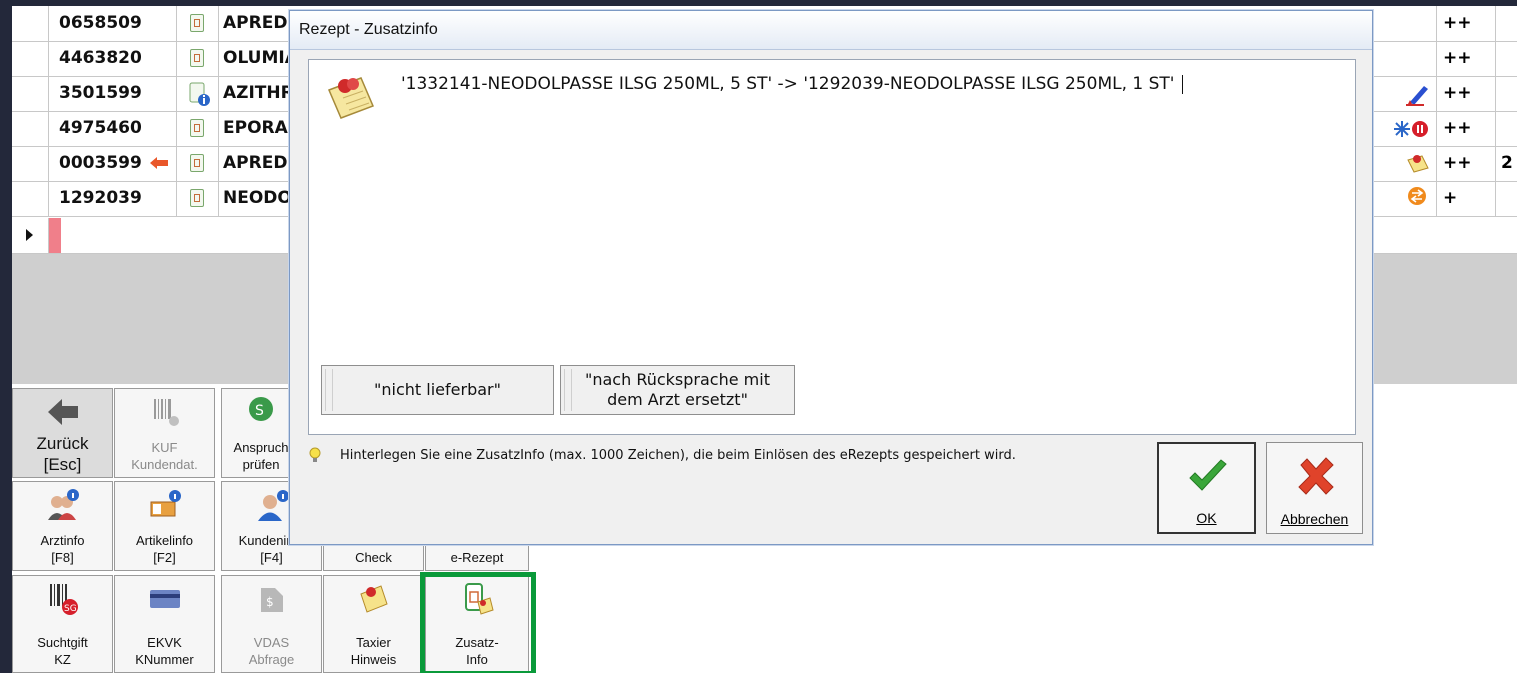  What do you see at coordinates (437, 390) in the screenshot?
I see `nicht-lieferbar-button: "nicht lieferbar"` at bounding box center [437, 390].